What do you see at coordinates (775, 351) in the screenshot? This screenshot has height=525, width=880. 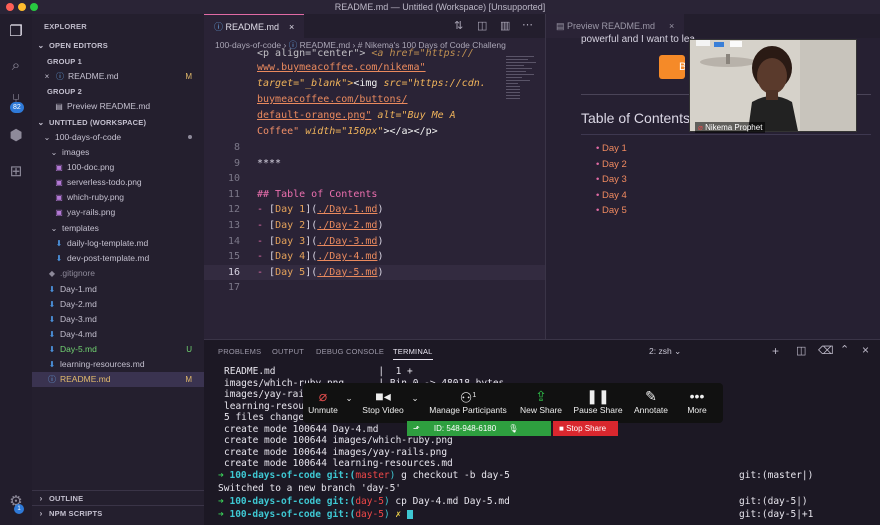 I see `add-terminal-icon: +` at bounding box center [775, 351].